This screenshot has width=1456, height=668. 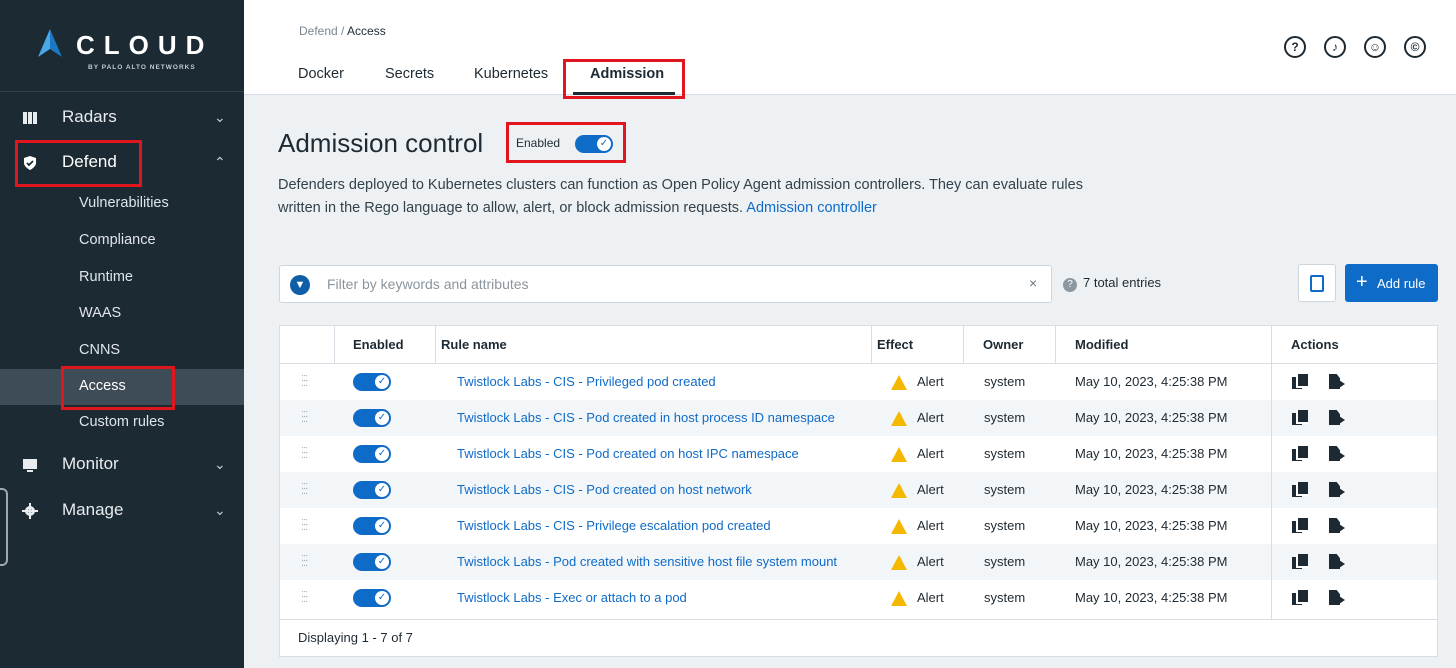 I want to click on sidebar-item-label: Monitor, so click(x=90, y=463).